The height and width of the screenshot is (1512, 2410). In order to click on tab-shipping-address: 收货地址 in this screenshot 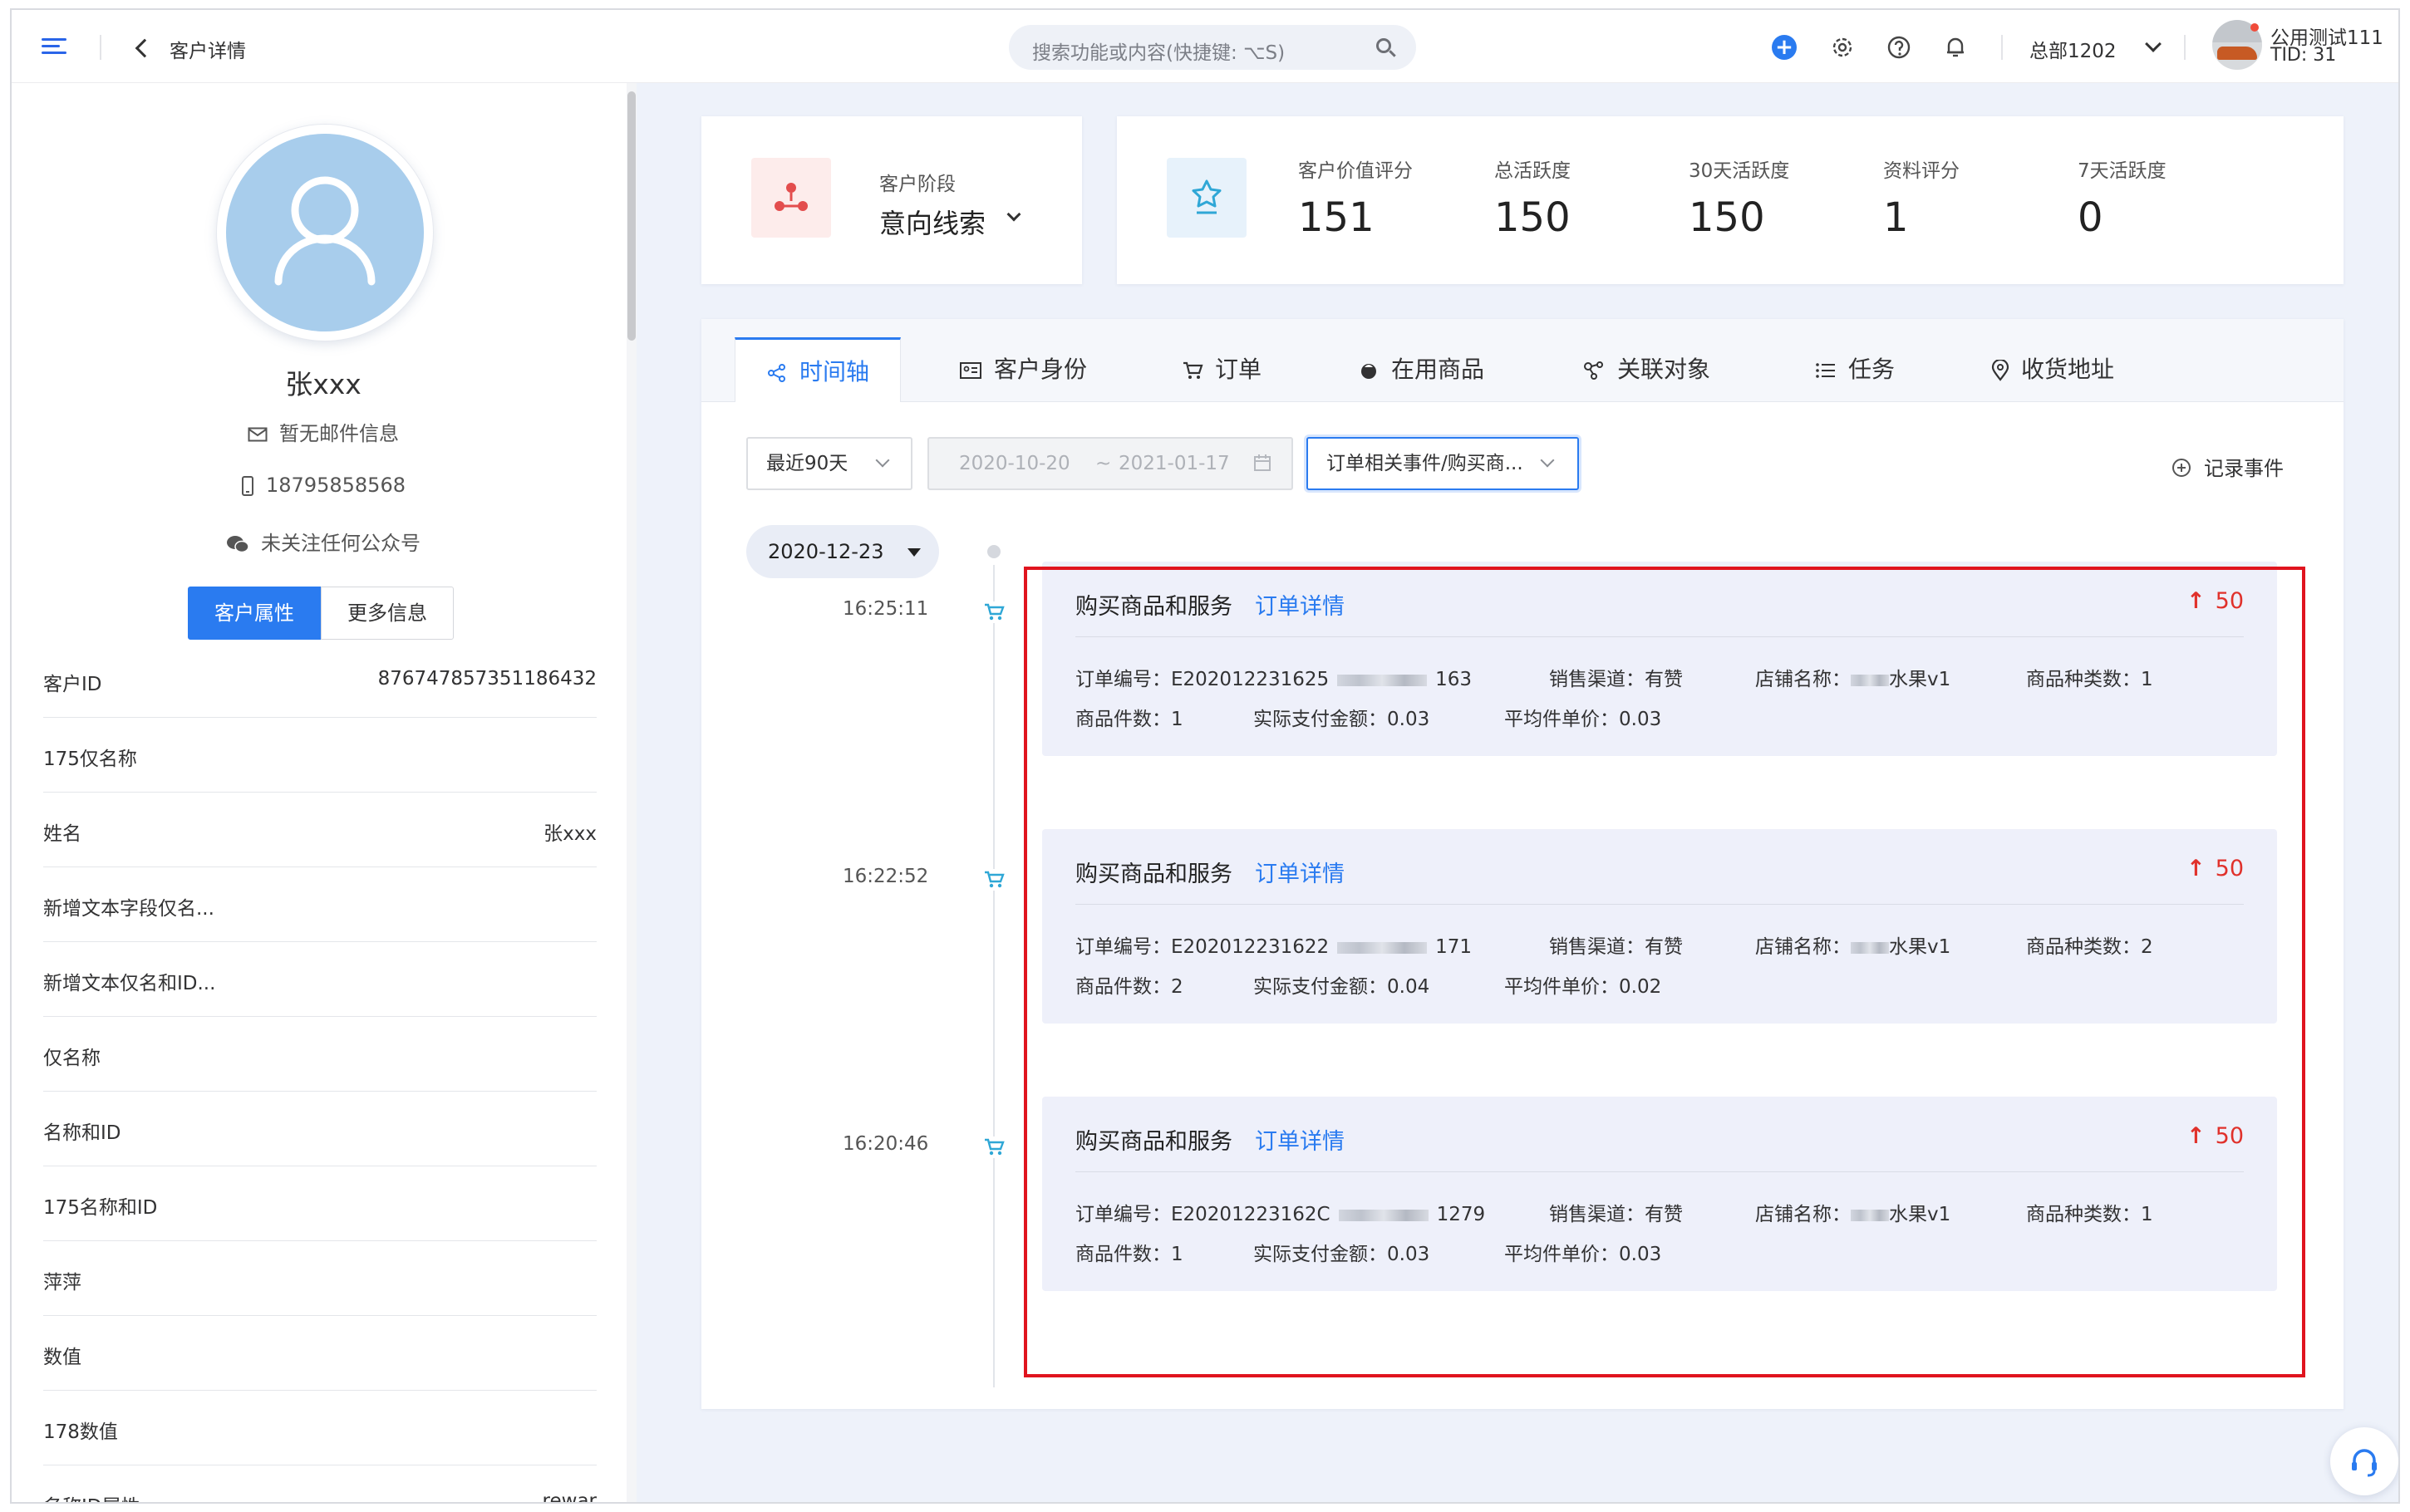, I will do `click(2052, 370)`.